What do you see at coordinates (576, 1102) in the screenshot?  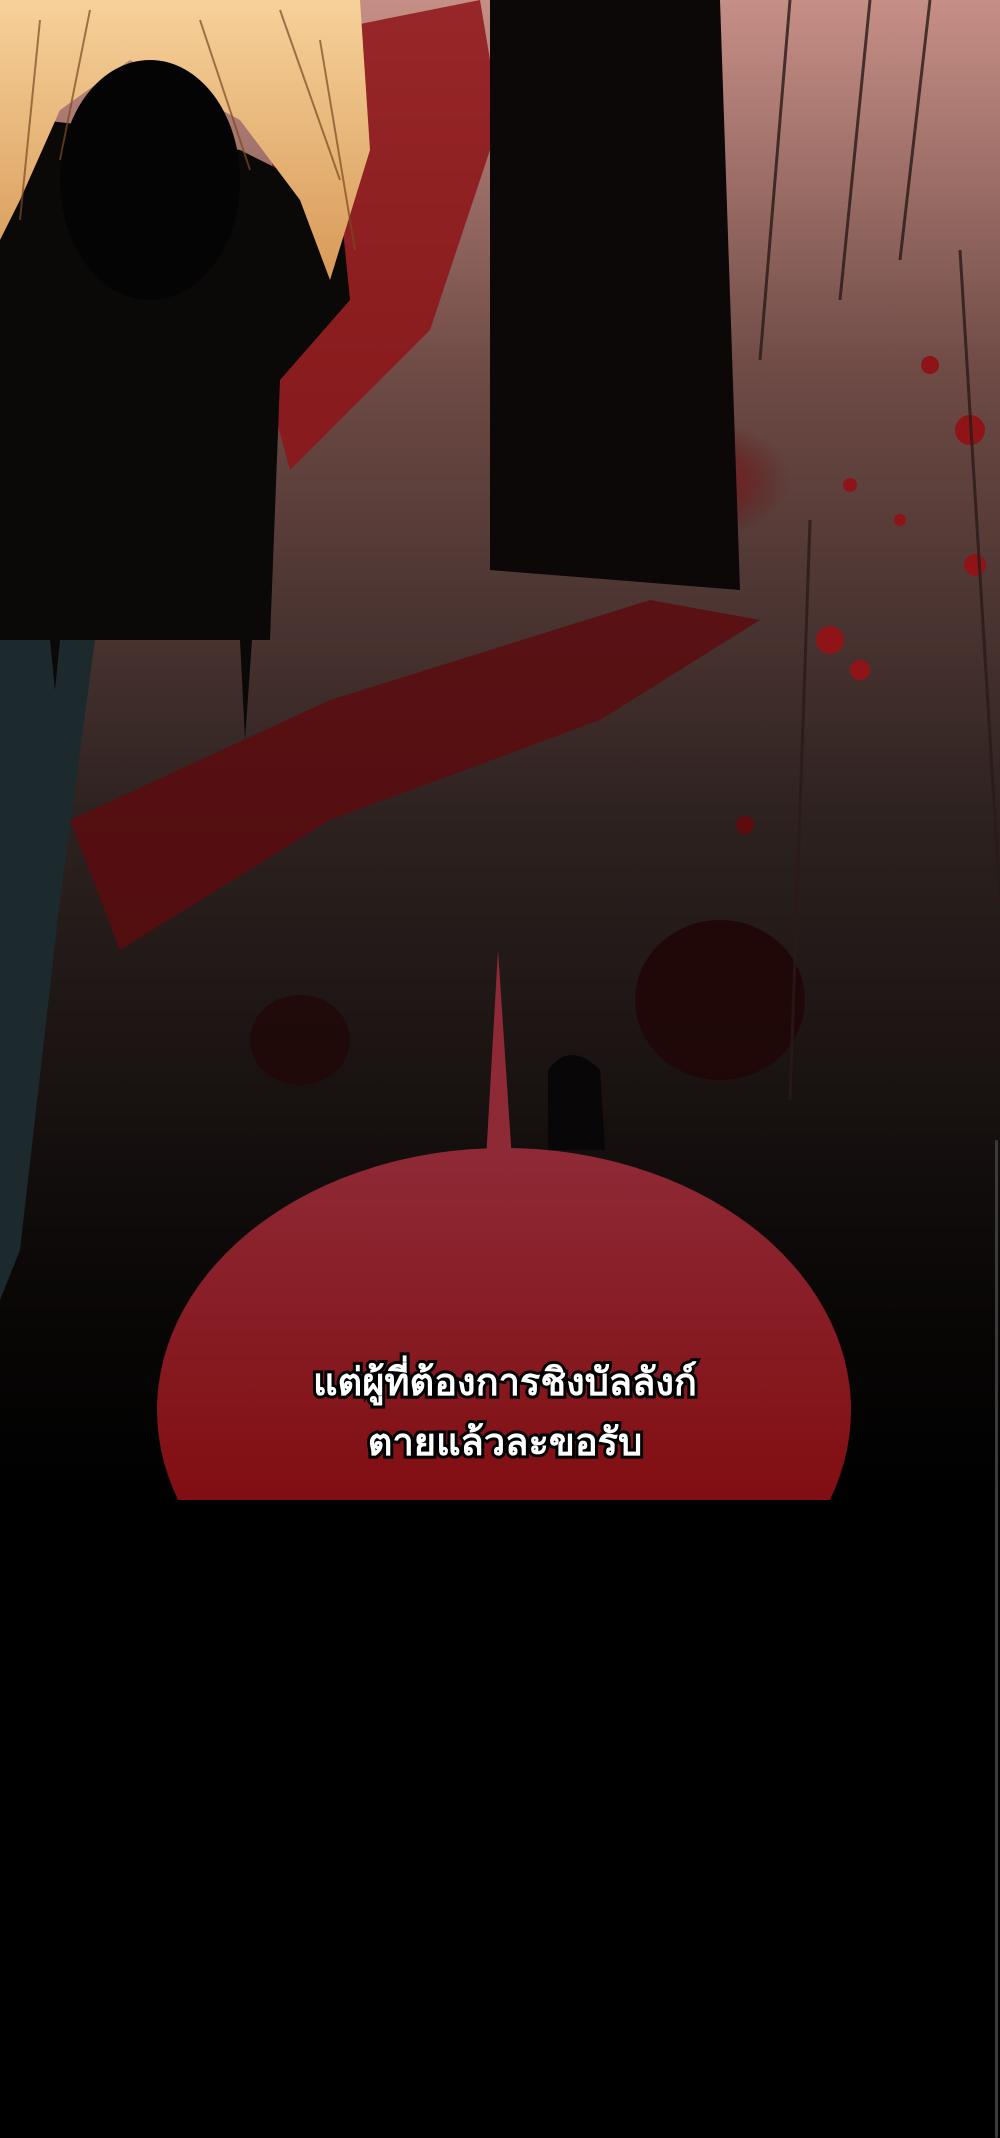 I see `shadow-shape` at bounding box center [576, 1102].